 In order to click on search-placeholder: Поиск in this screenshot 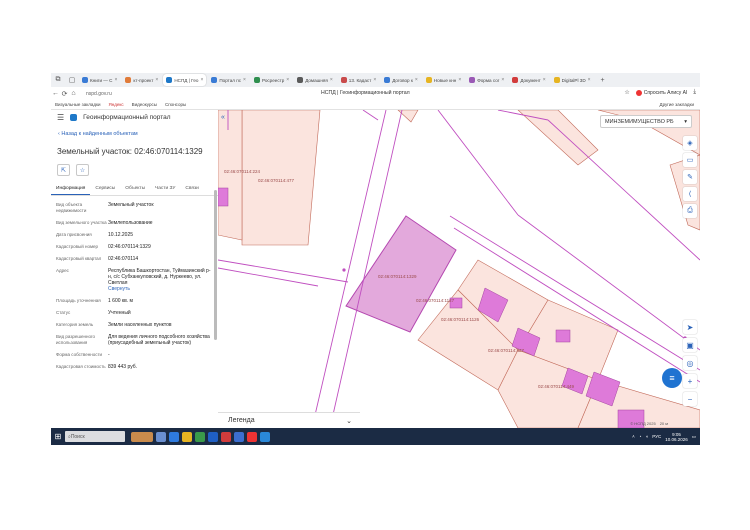, I will do `click(77, 436)`.